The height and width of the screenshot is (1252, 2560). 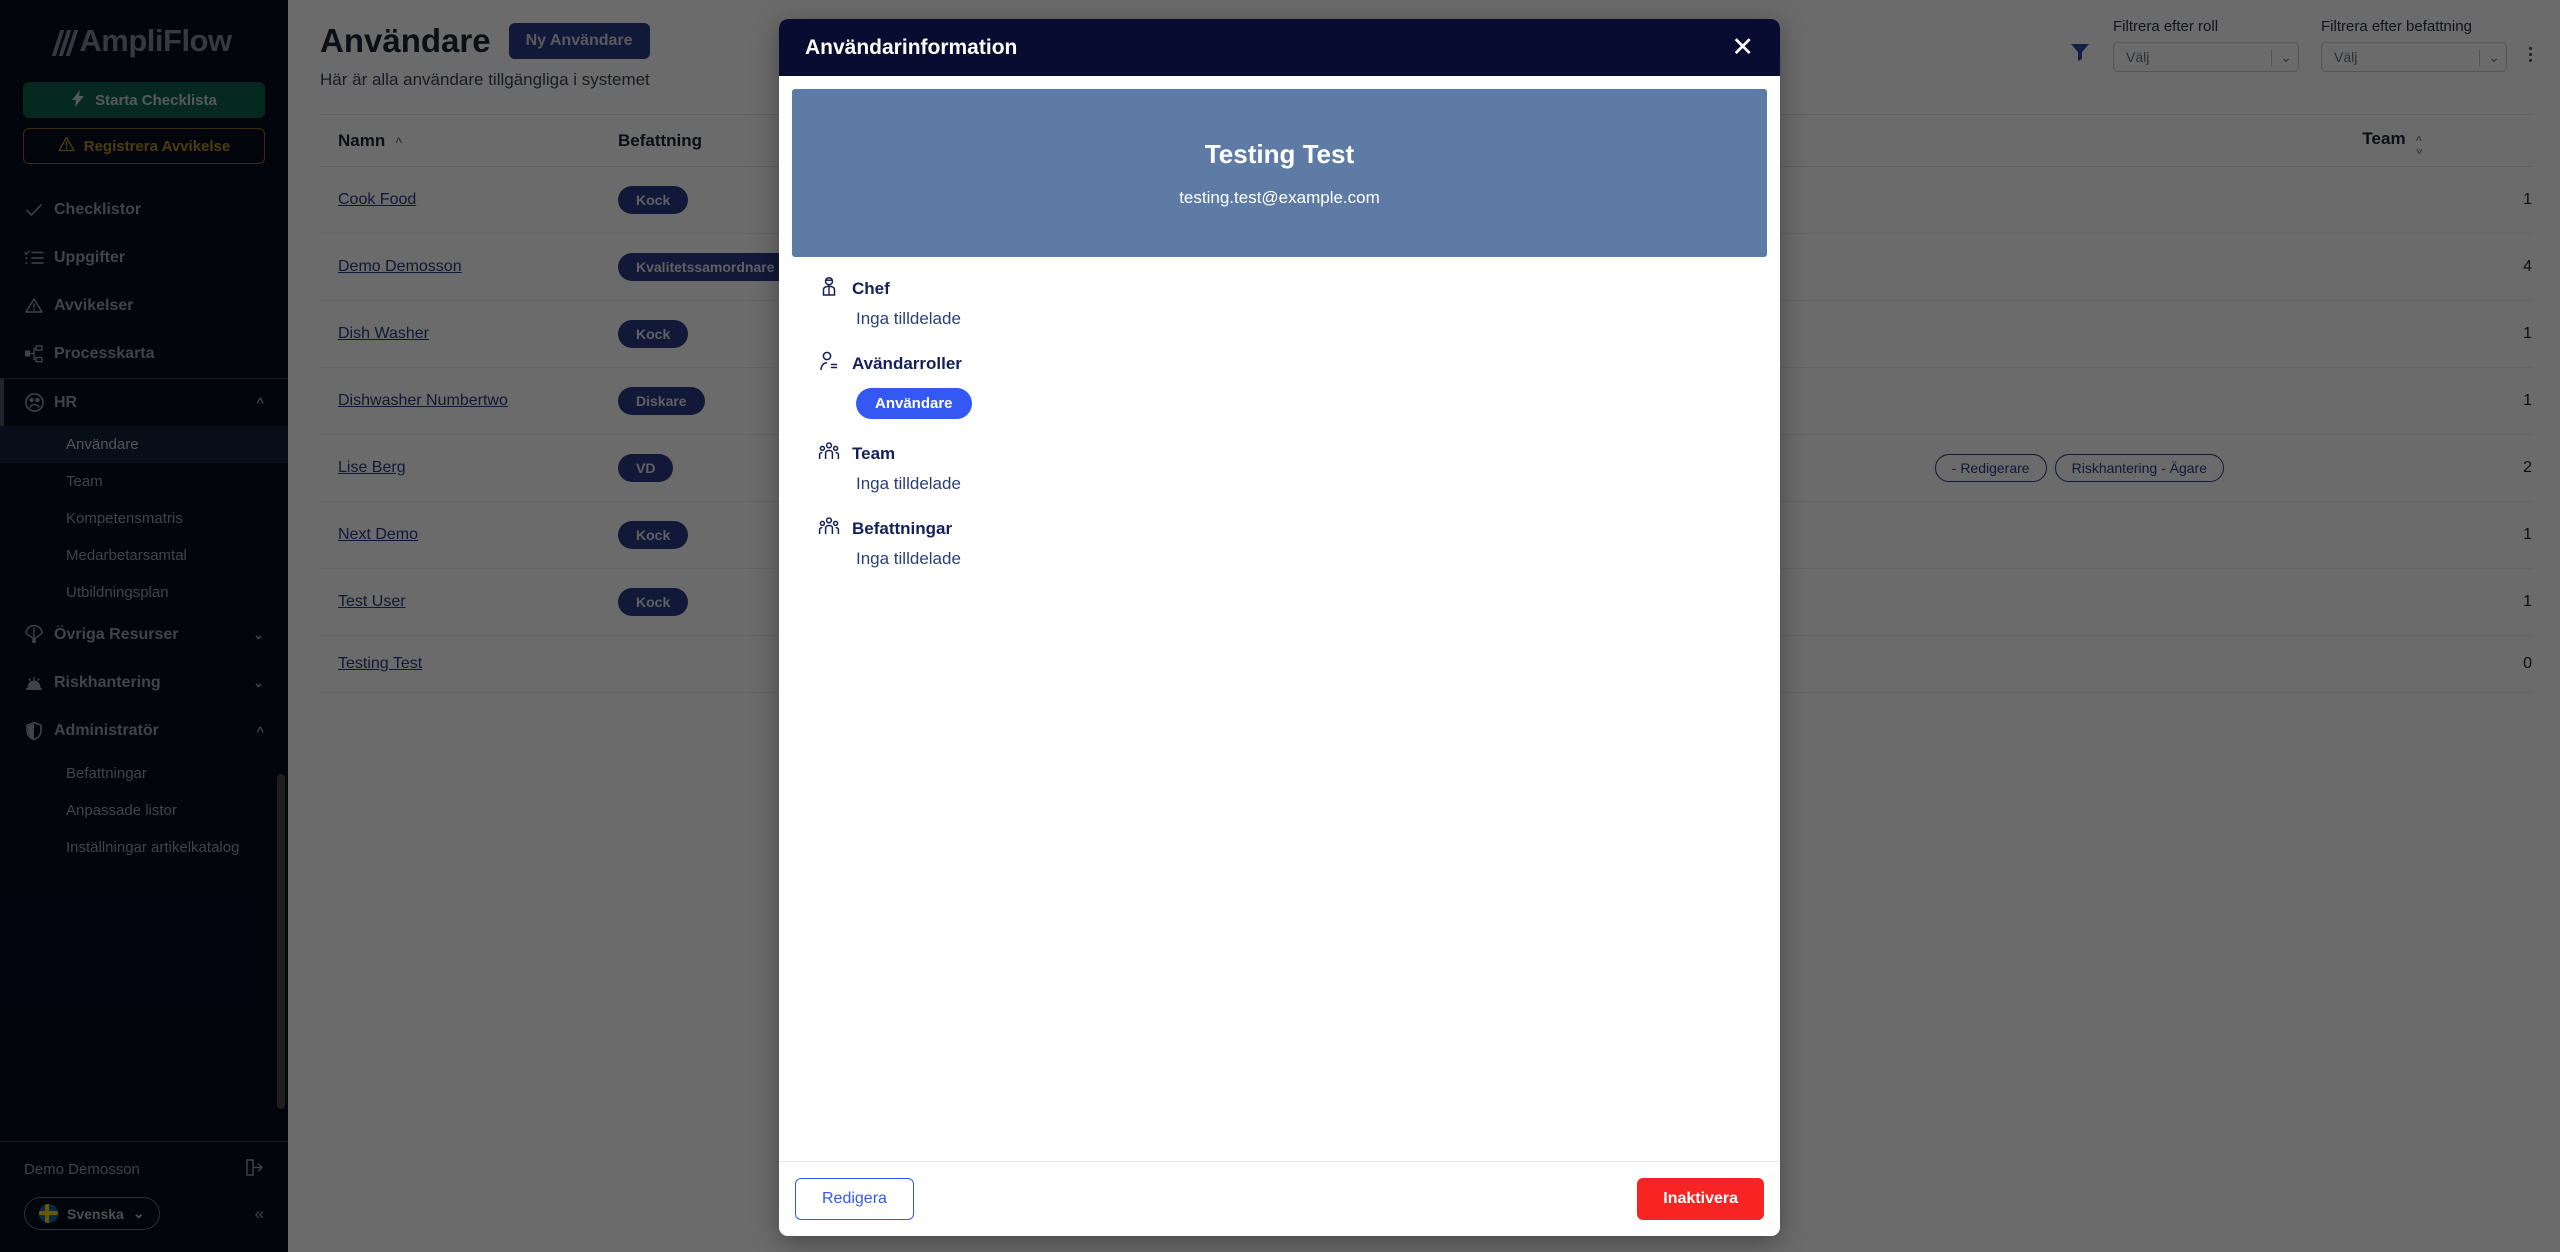 I want to click on info-label: Chef, so click(x=871, y=288).